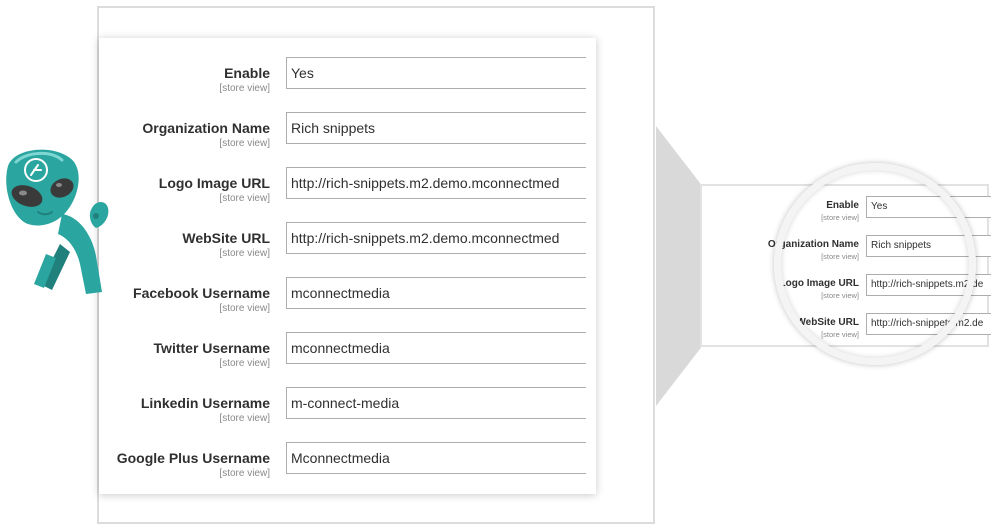 This screenshot has height=529, width=993. What do you see at coordinates (842, 205) in the screenshot?
I see `preview-field-label: Enable` at bounding box center [842, 205].